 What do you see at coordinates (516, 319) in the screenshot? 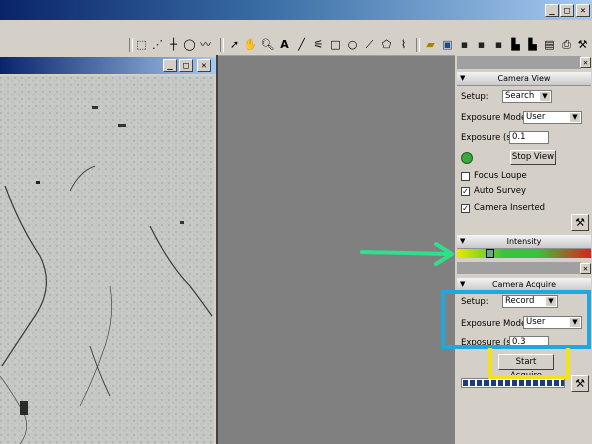
I see `annotation-blue-box` at bounding box center [516, 319].